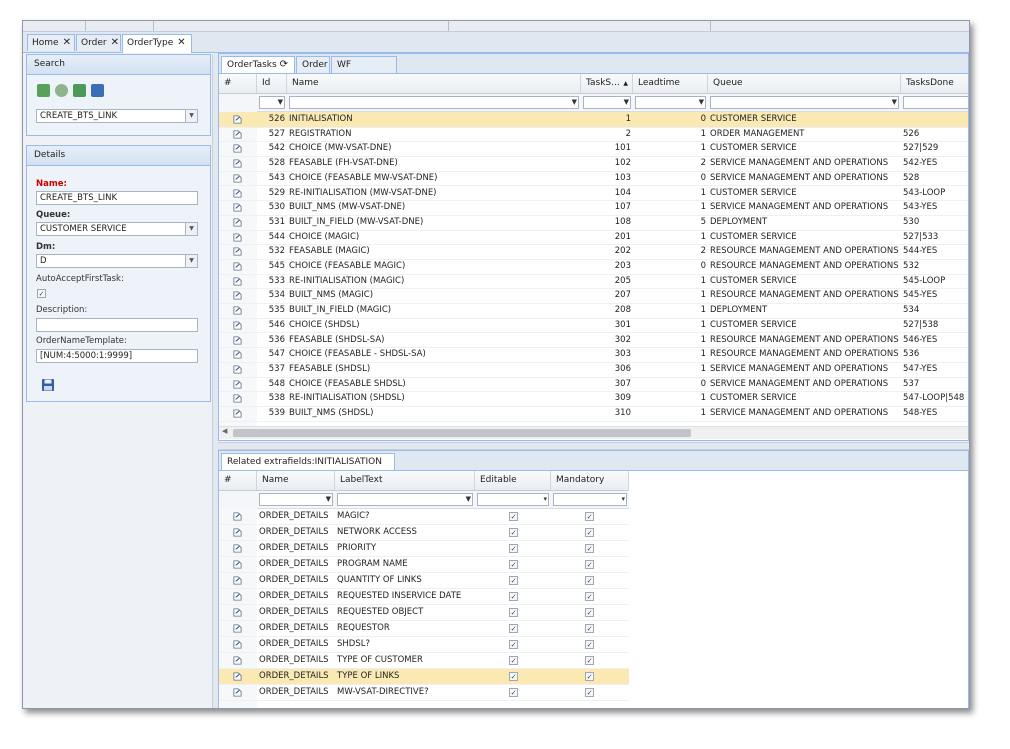  What do you see at coordinates (590, 499) in the screenshot?
I see `filter-mandatory: ▾` at bounding box center [590, 499].